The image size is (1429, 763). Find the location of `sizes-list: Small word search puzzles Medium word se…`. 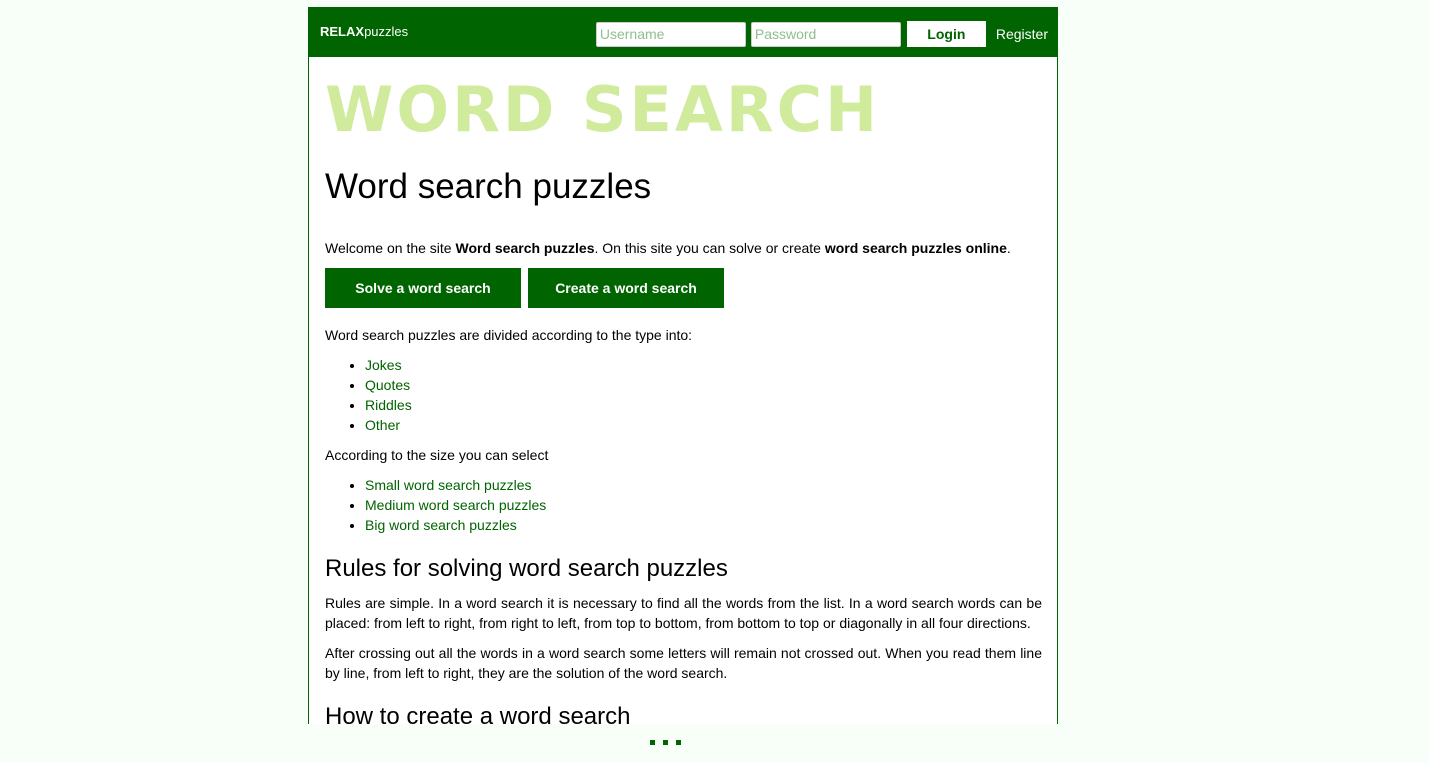

sizes-list: Small word search puzzles Medium word se… is located at coordinates (683, 505).